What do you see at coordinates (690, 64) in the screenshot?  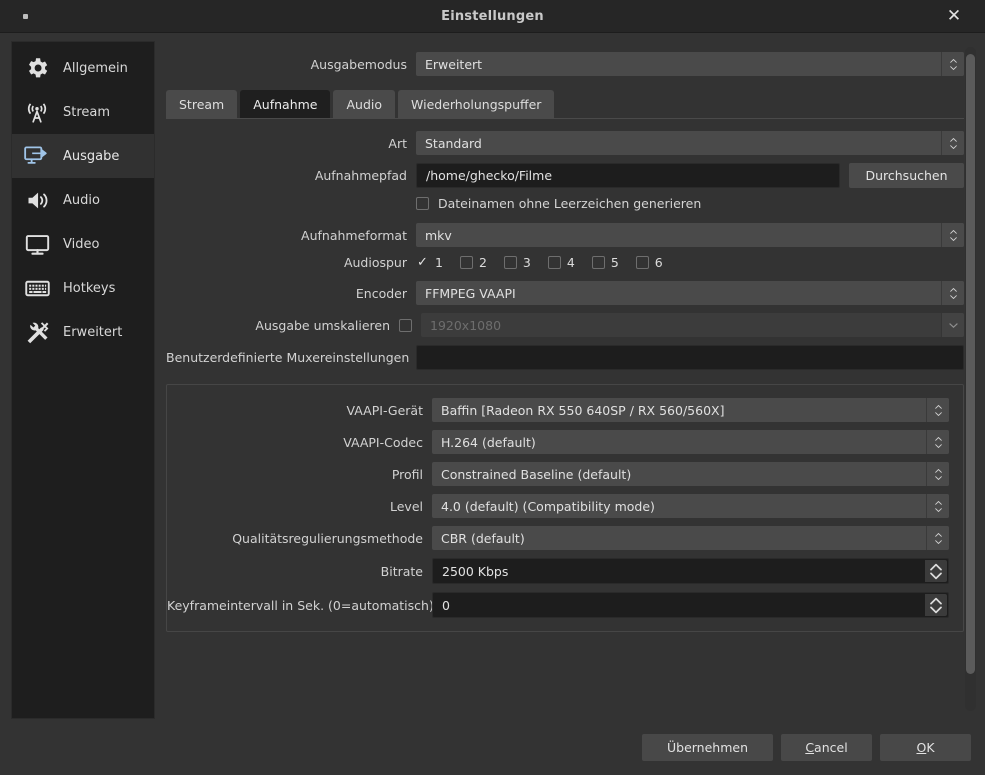 I see `output-mode-select: Erweitert` at bounding box center [690, 64].